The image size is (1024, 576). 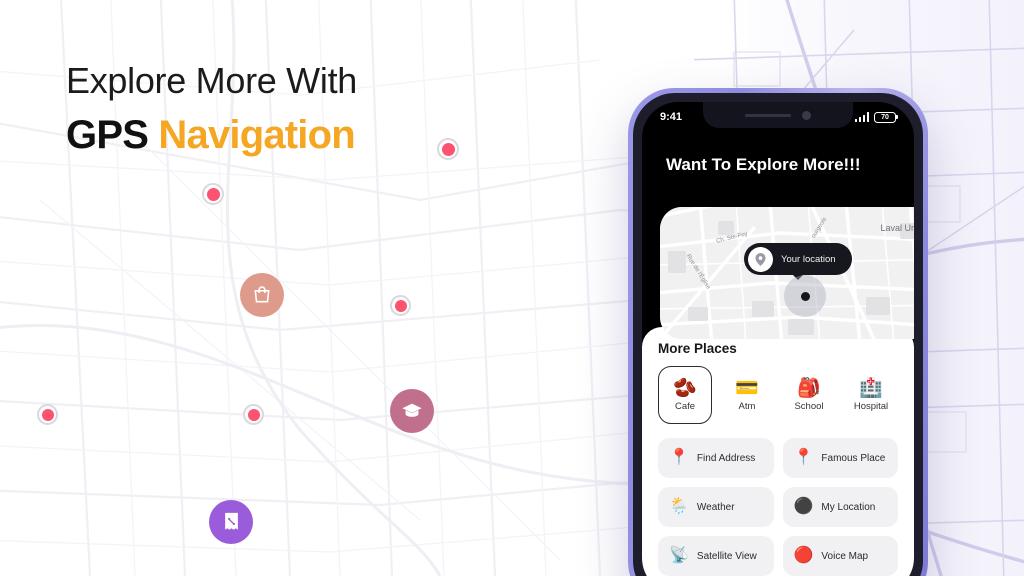 I want to click on status-indicators: 70, so click(x=876, y=117).